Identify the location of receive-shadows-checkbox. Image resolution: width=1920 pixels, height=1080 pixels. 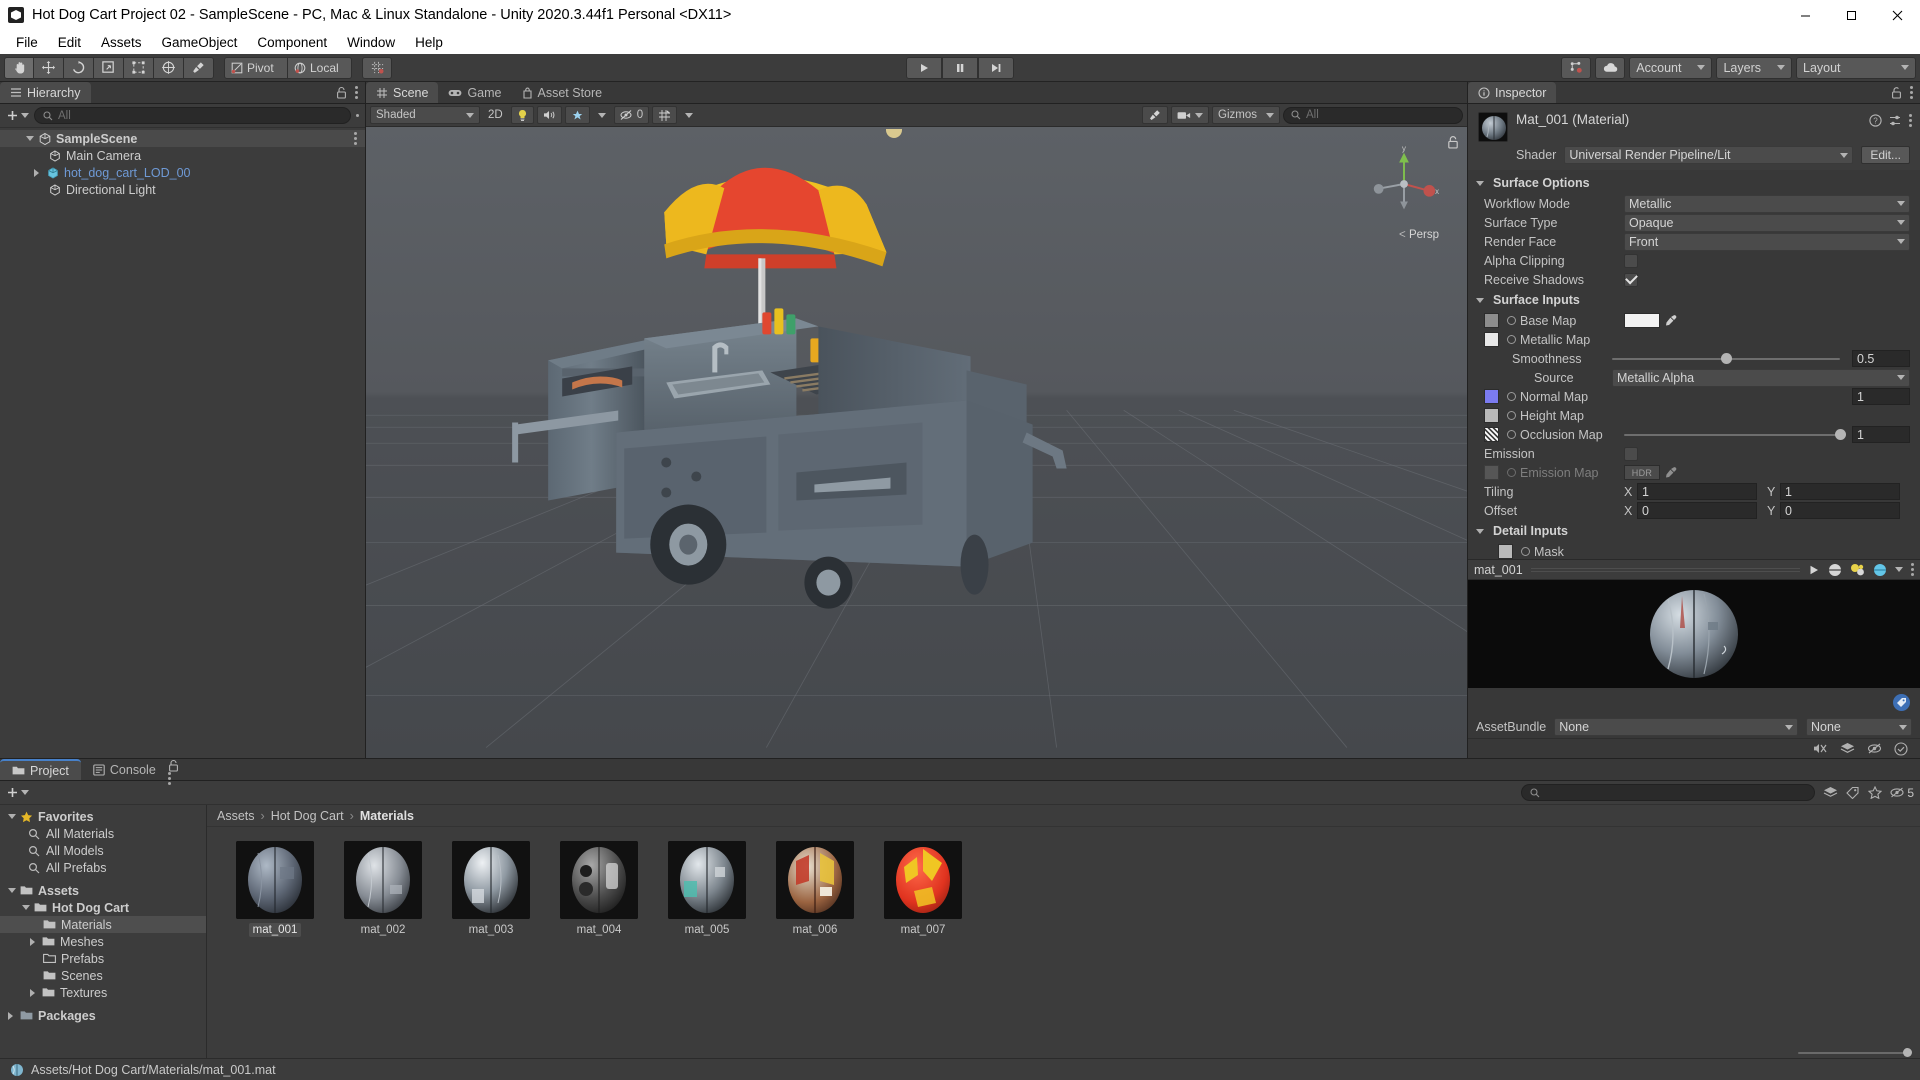
(1631, 279).